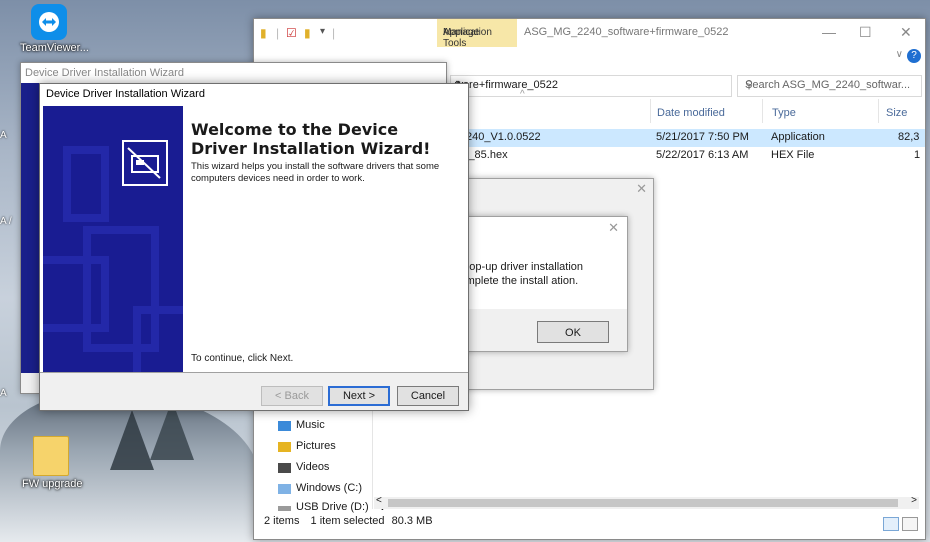  I want to click on status-size: 80.3 MB, so click(412, 521).